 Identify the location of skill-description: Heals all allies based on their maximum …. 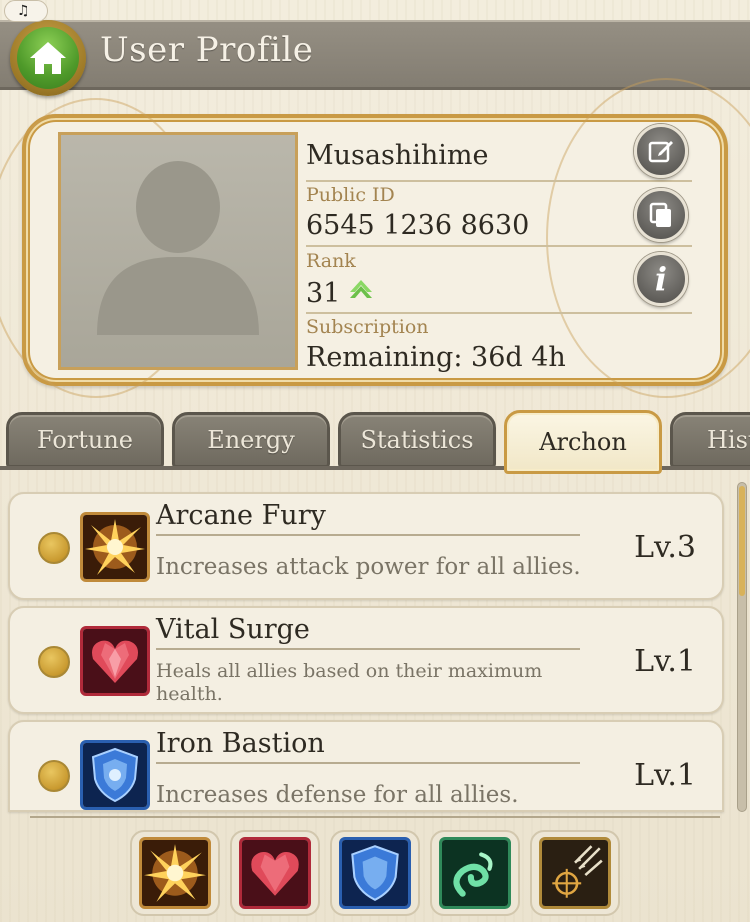
(349, 683).